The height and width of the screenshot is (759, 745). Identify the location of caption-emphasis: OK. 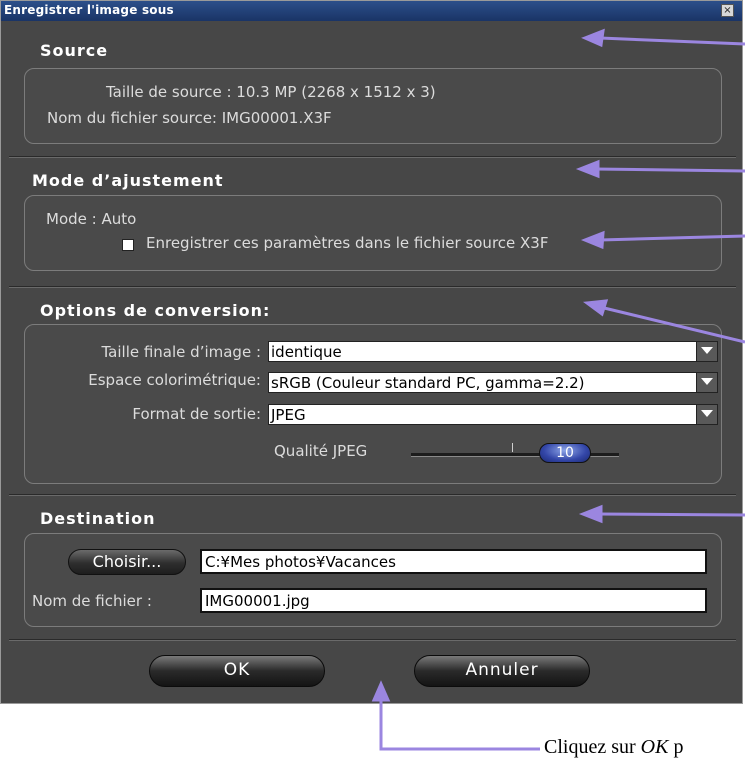
(654, 747).